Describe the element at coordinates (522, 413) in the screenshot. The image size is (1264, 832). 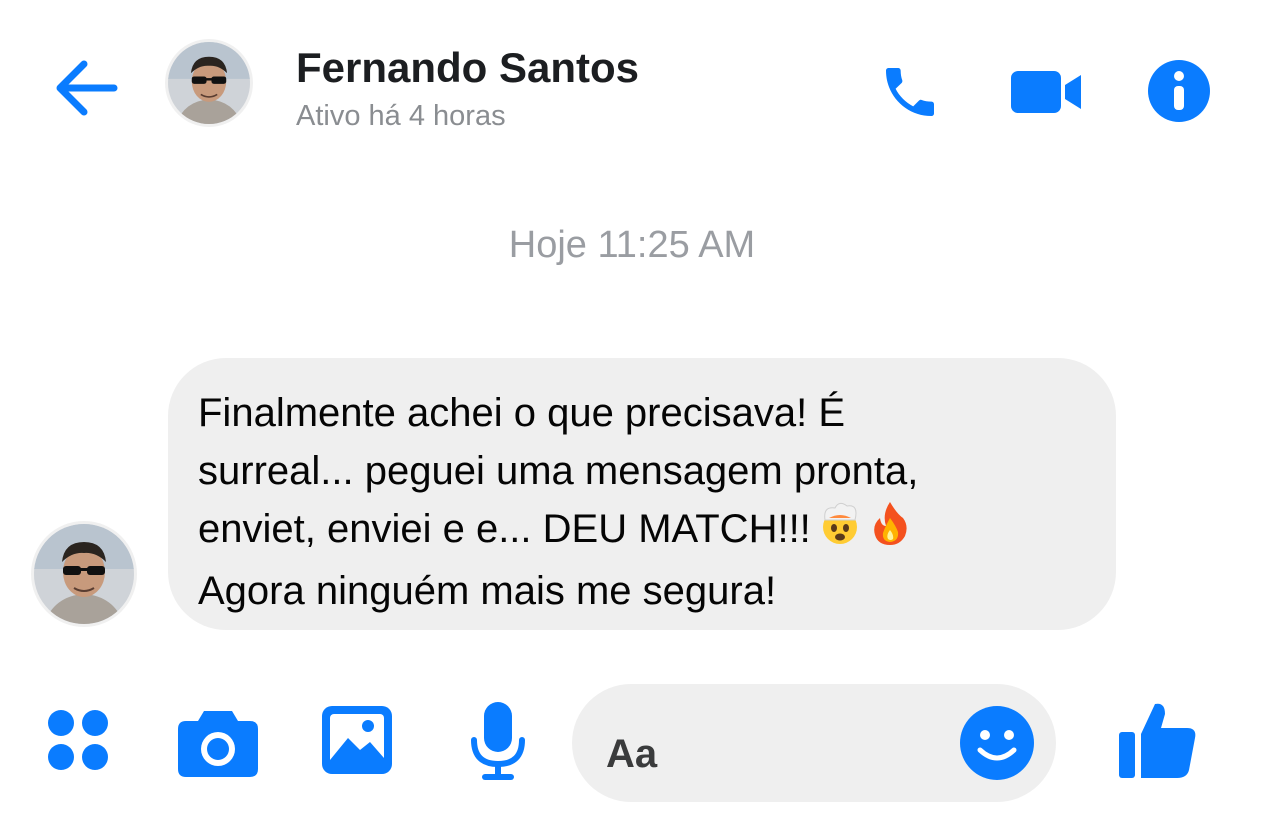
I see `message-line: Finalmente achei o que precisava! É` at that location.